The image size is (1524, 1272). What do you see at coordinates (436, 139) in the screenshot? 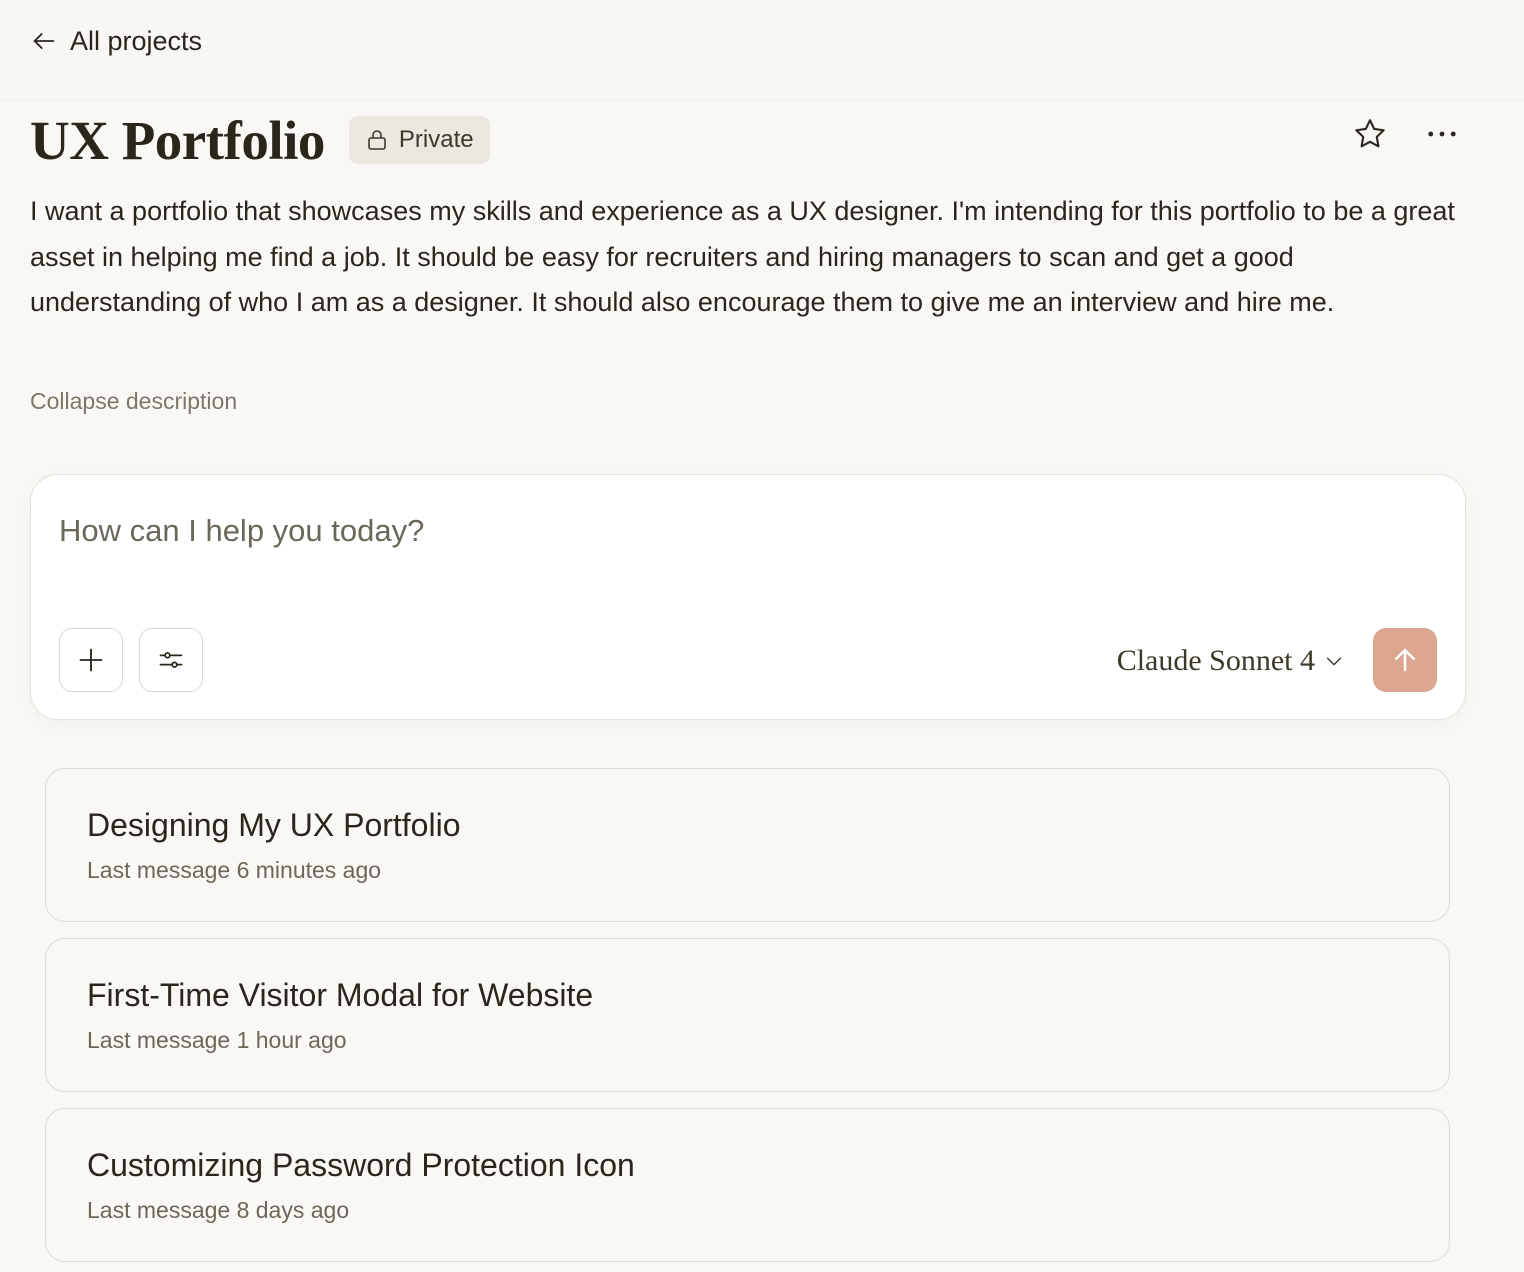
I see `visibility-label: Private` at bounding box center [436, 139].